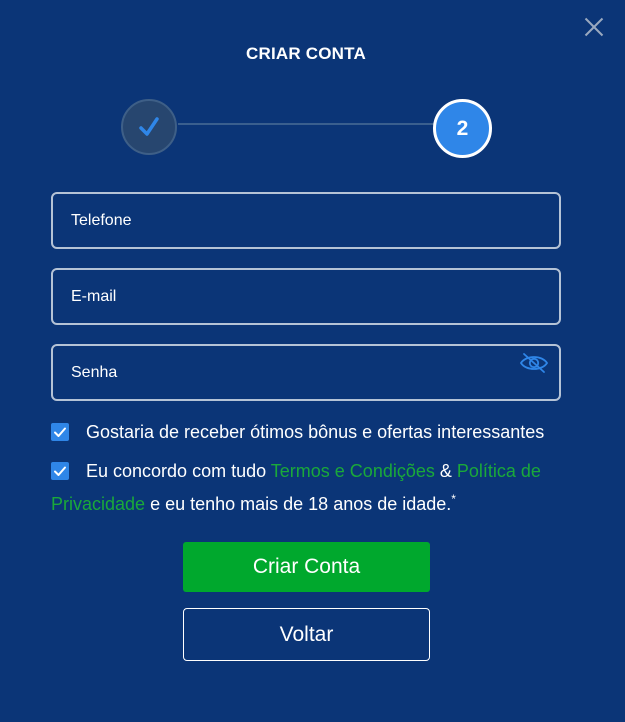 The width and height of the screenshot is (625, 722). Describe the element at coordinates (306, 634) in the screenshot. I see `back-button: Voltar` at that location.